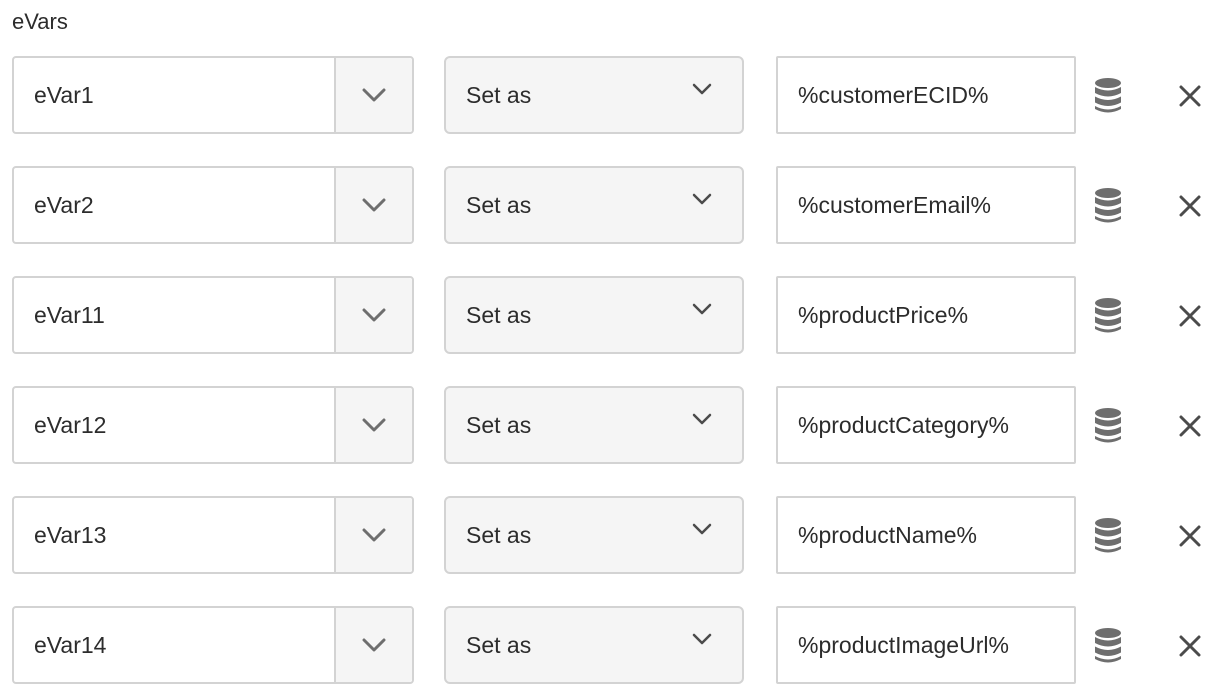  What do you see at coordinates (40, 21) in the screenshot?
I see `evars-section-label: eVars` at bounding box center [40, 21].